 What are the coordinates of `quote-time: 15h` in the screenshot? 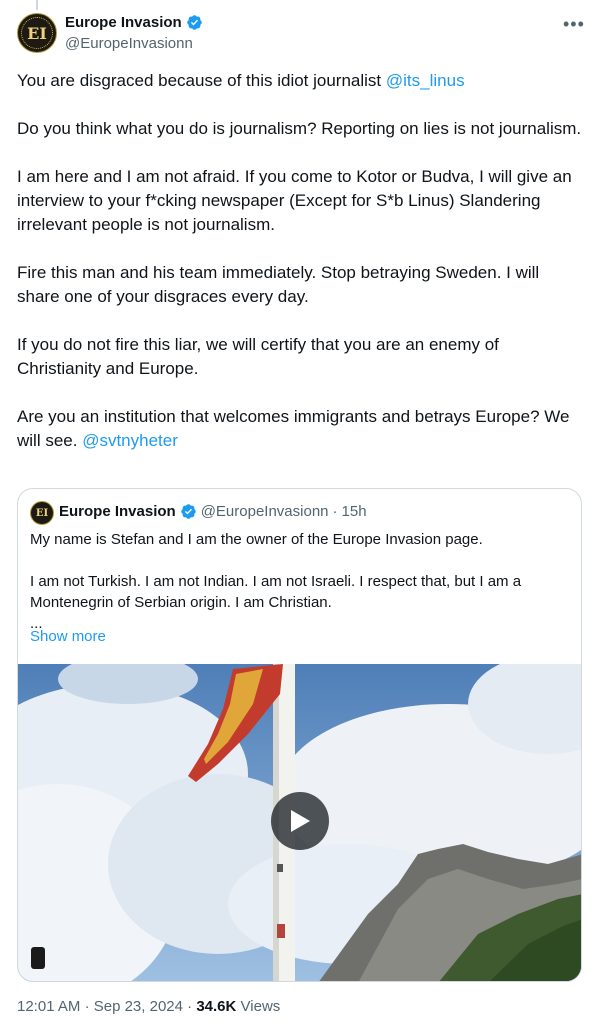 It's located at (354, 511).